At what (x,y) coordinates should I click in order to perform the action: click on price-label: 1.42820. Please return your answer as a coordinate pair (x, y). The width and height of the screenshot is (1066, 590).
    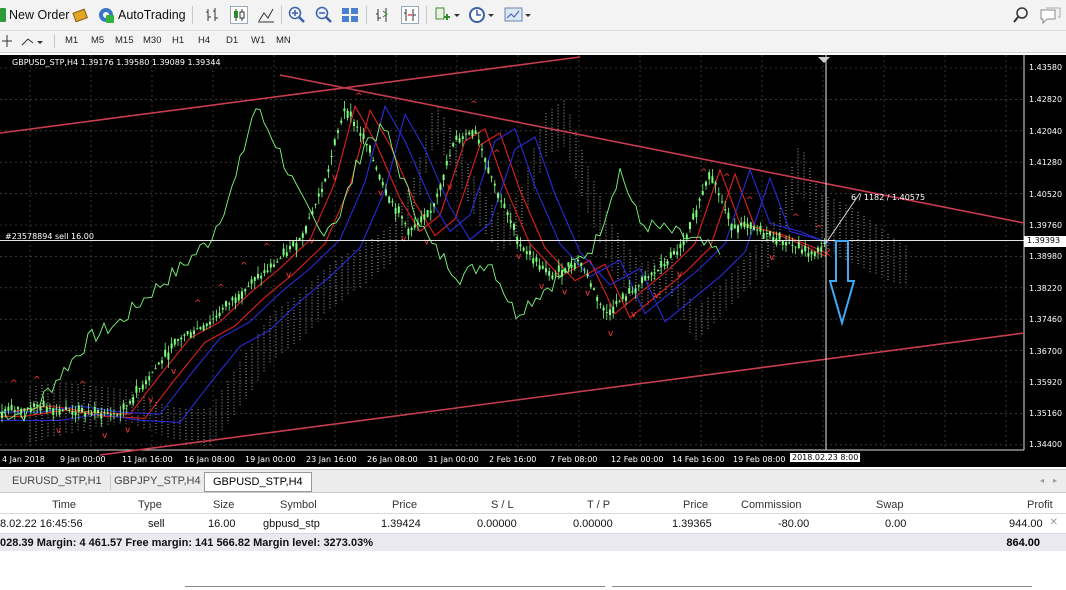
    Looking at the image, I should click on (1046, 99).